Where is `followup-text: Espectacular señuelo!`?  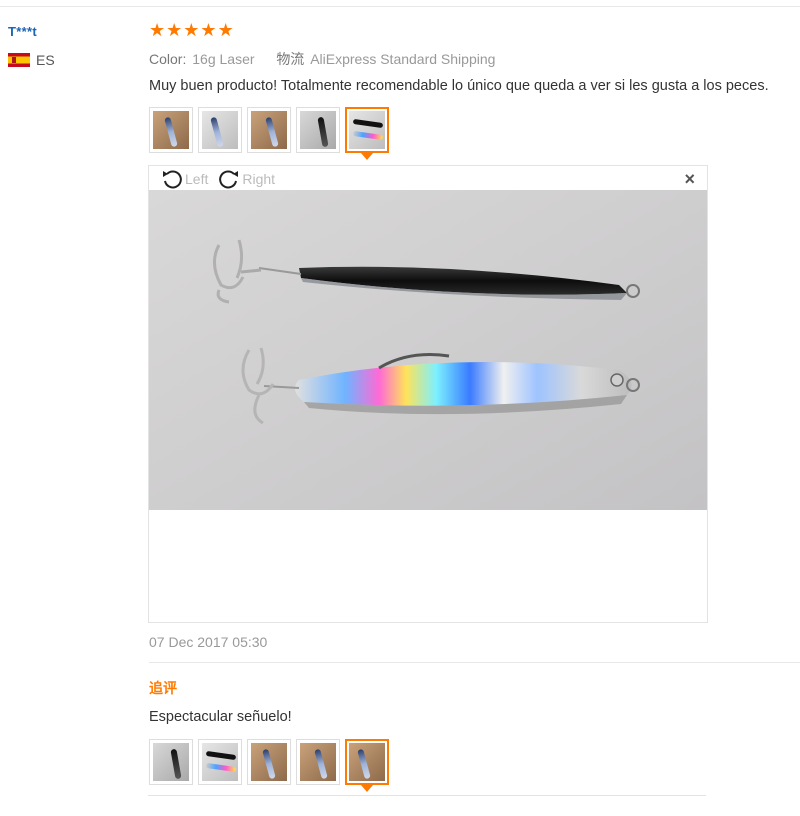
followup-text: Espectacular señuelo! is located at coordinates (220, 717).